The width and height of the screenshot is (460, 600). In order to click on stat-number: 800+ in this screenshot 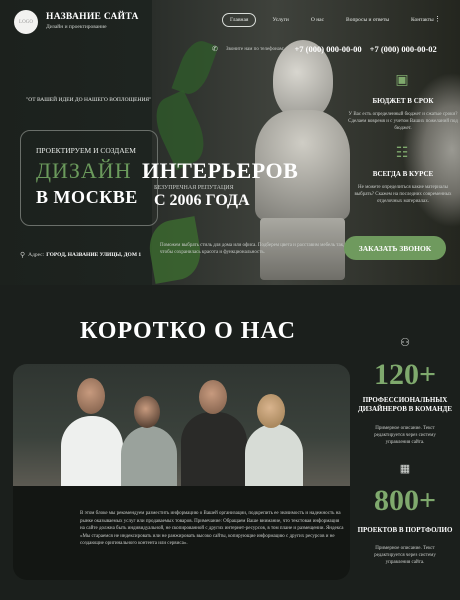, I will do `click(405, 500)`.